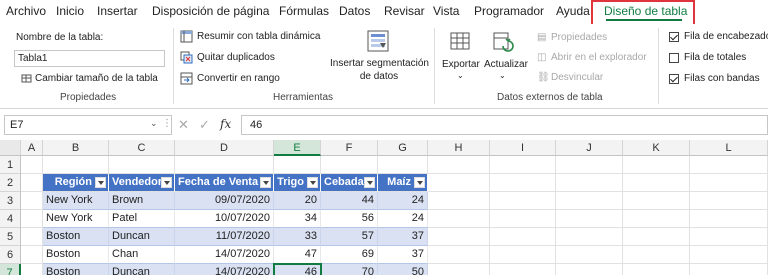 This screenshot has height=275, width=768. I want to click on table-cell: 44, so click(349, 201).